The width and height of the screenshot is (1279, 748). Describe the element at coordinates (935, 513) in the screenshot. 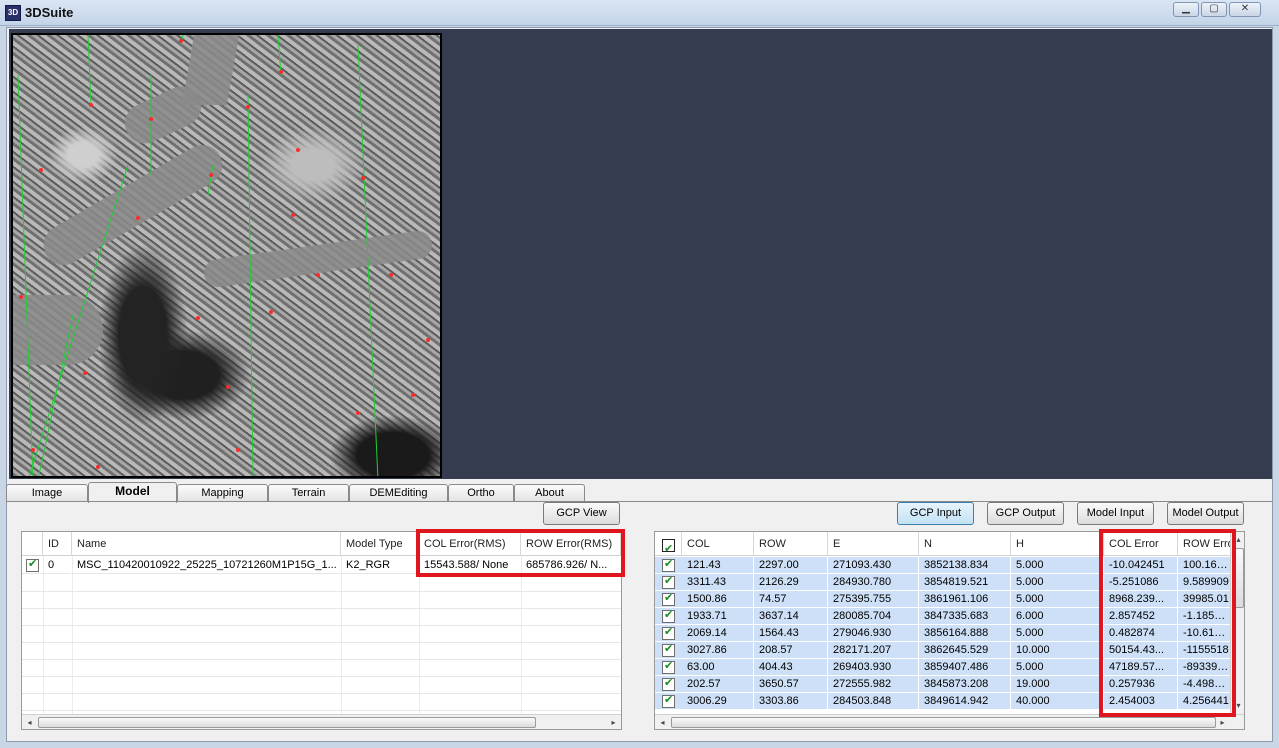

I see `gcp-input-button: GCP Input` at that location.